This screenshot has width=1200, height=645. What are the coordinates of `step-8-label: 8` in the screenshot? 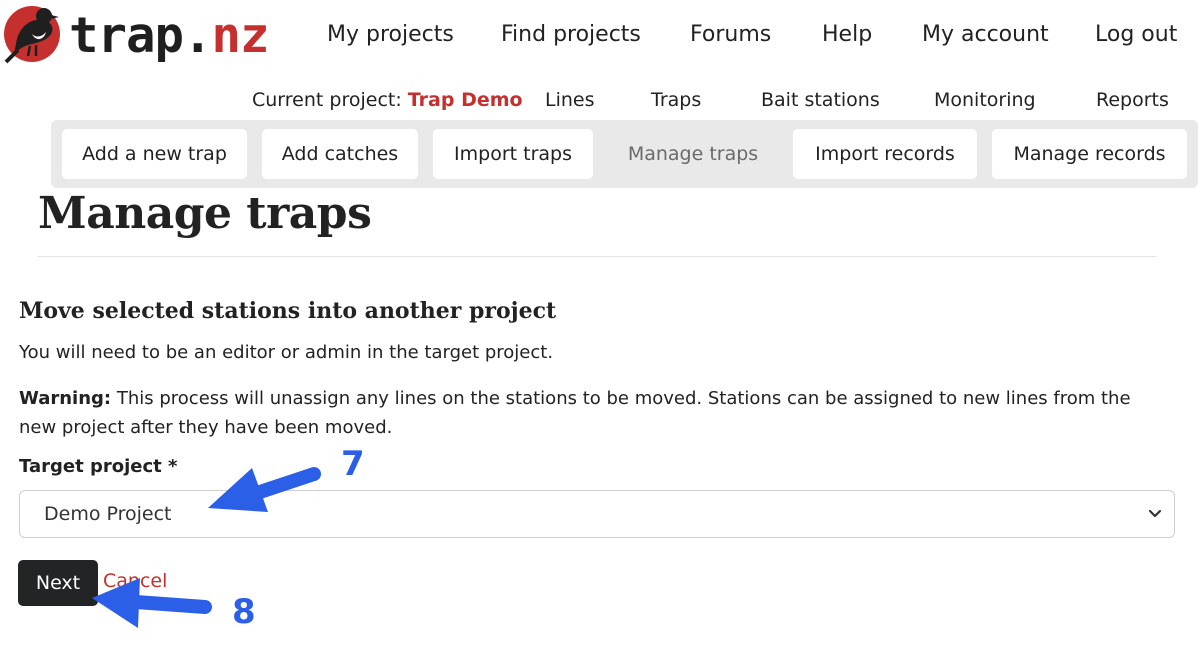 It's located at (244, 612).